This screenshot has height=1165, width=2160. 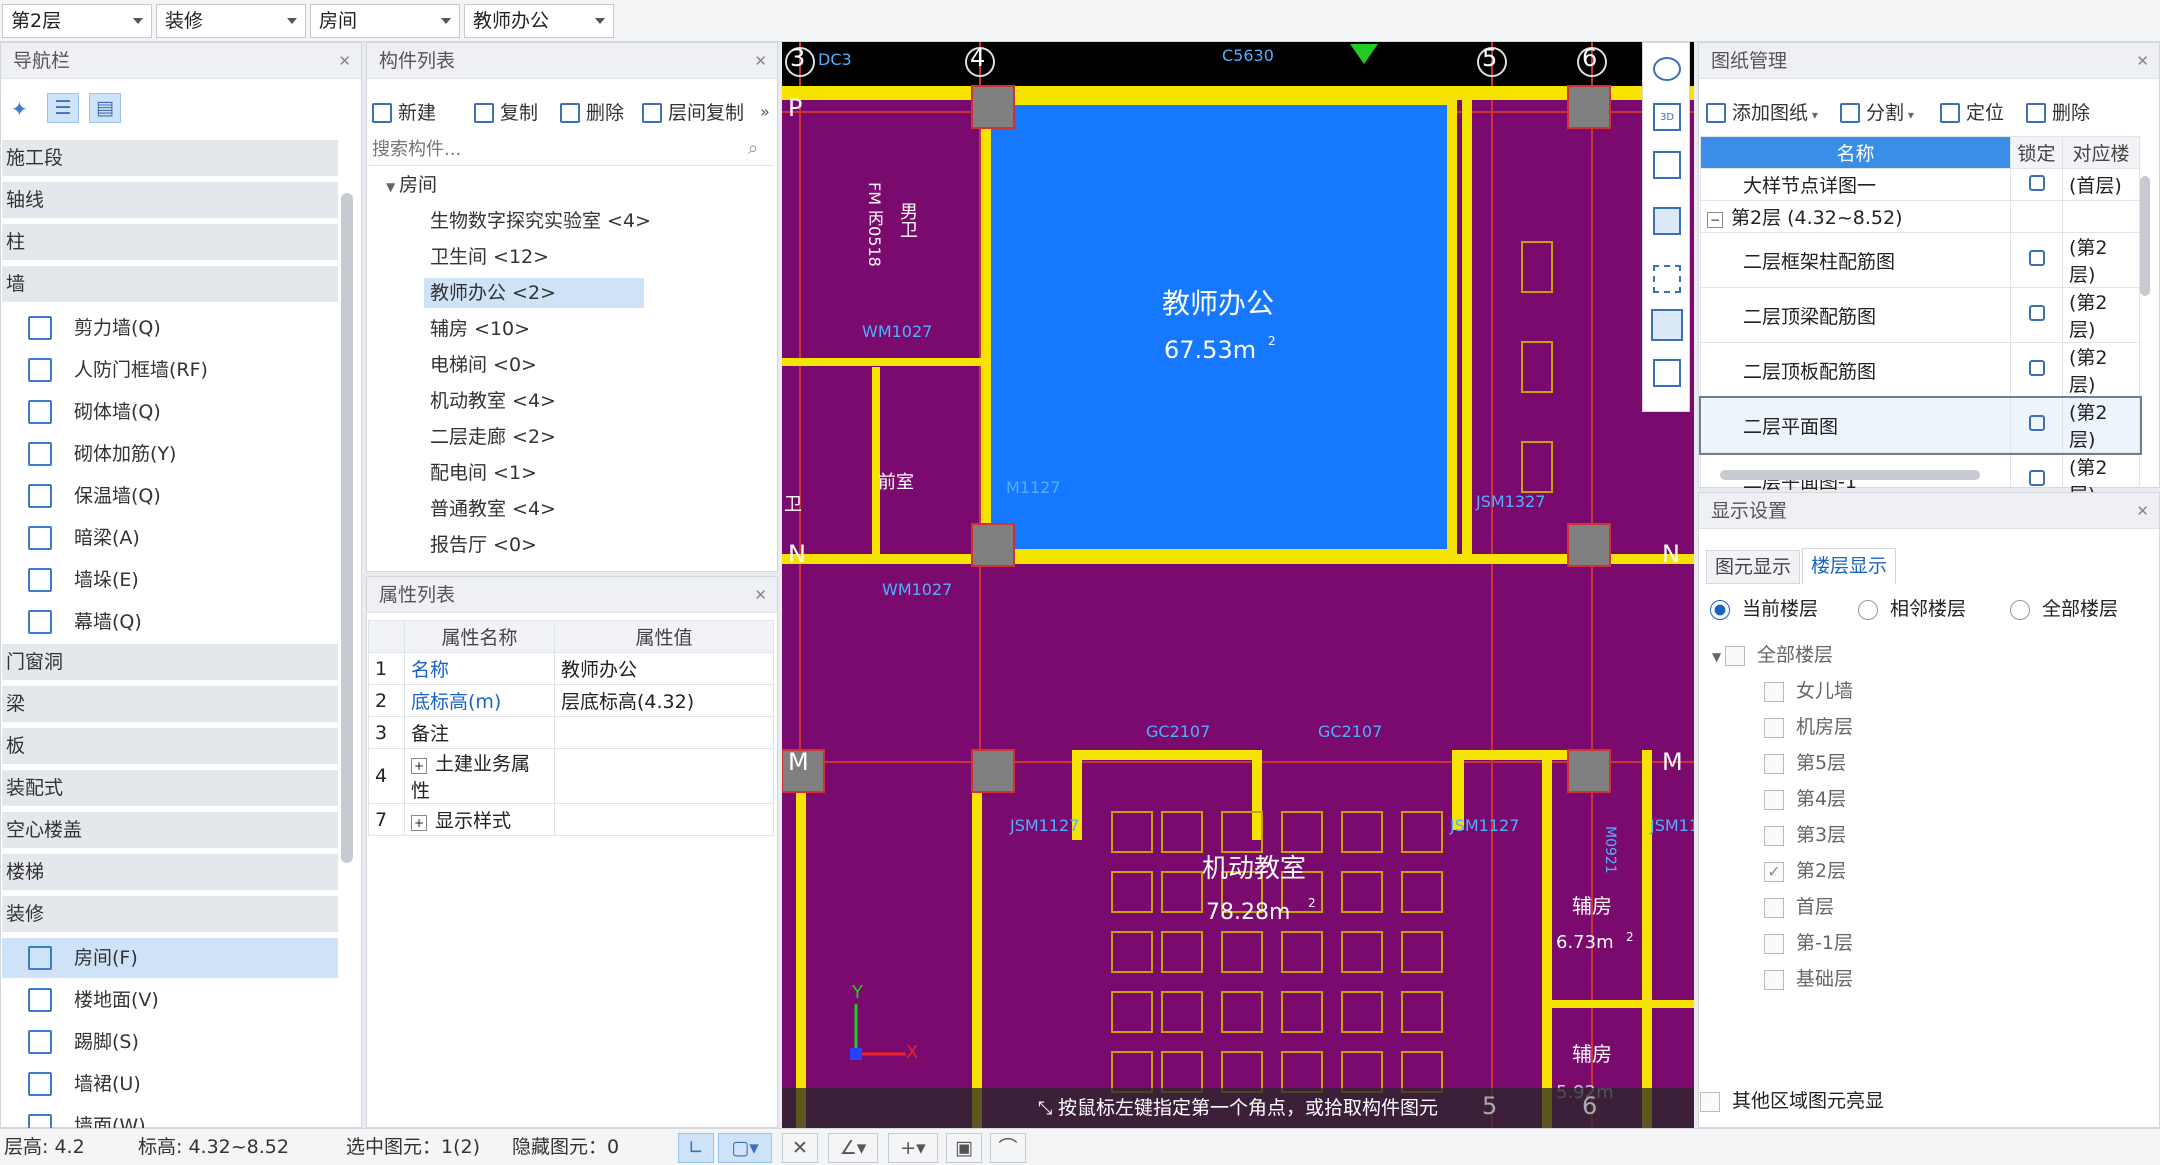 I want to click on floor-checkbox: 第-1层, so click(x=1808, y=941).